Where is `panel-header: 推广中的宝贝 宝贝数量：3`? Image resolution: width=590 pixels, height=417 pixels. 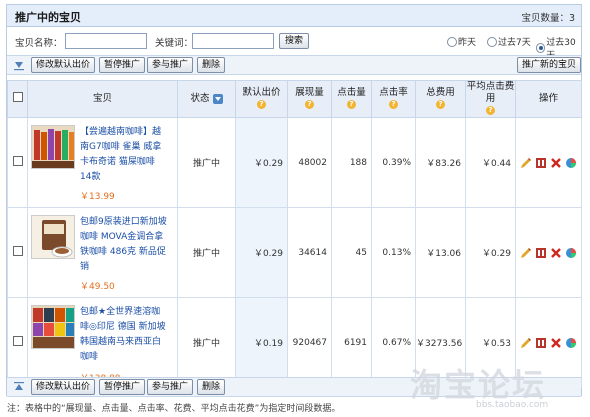
panel-header: 推广中的宝贝 宝贝数量：3 is located at coordinates (294, 16).